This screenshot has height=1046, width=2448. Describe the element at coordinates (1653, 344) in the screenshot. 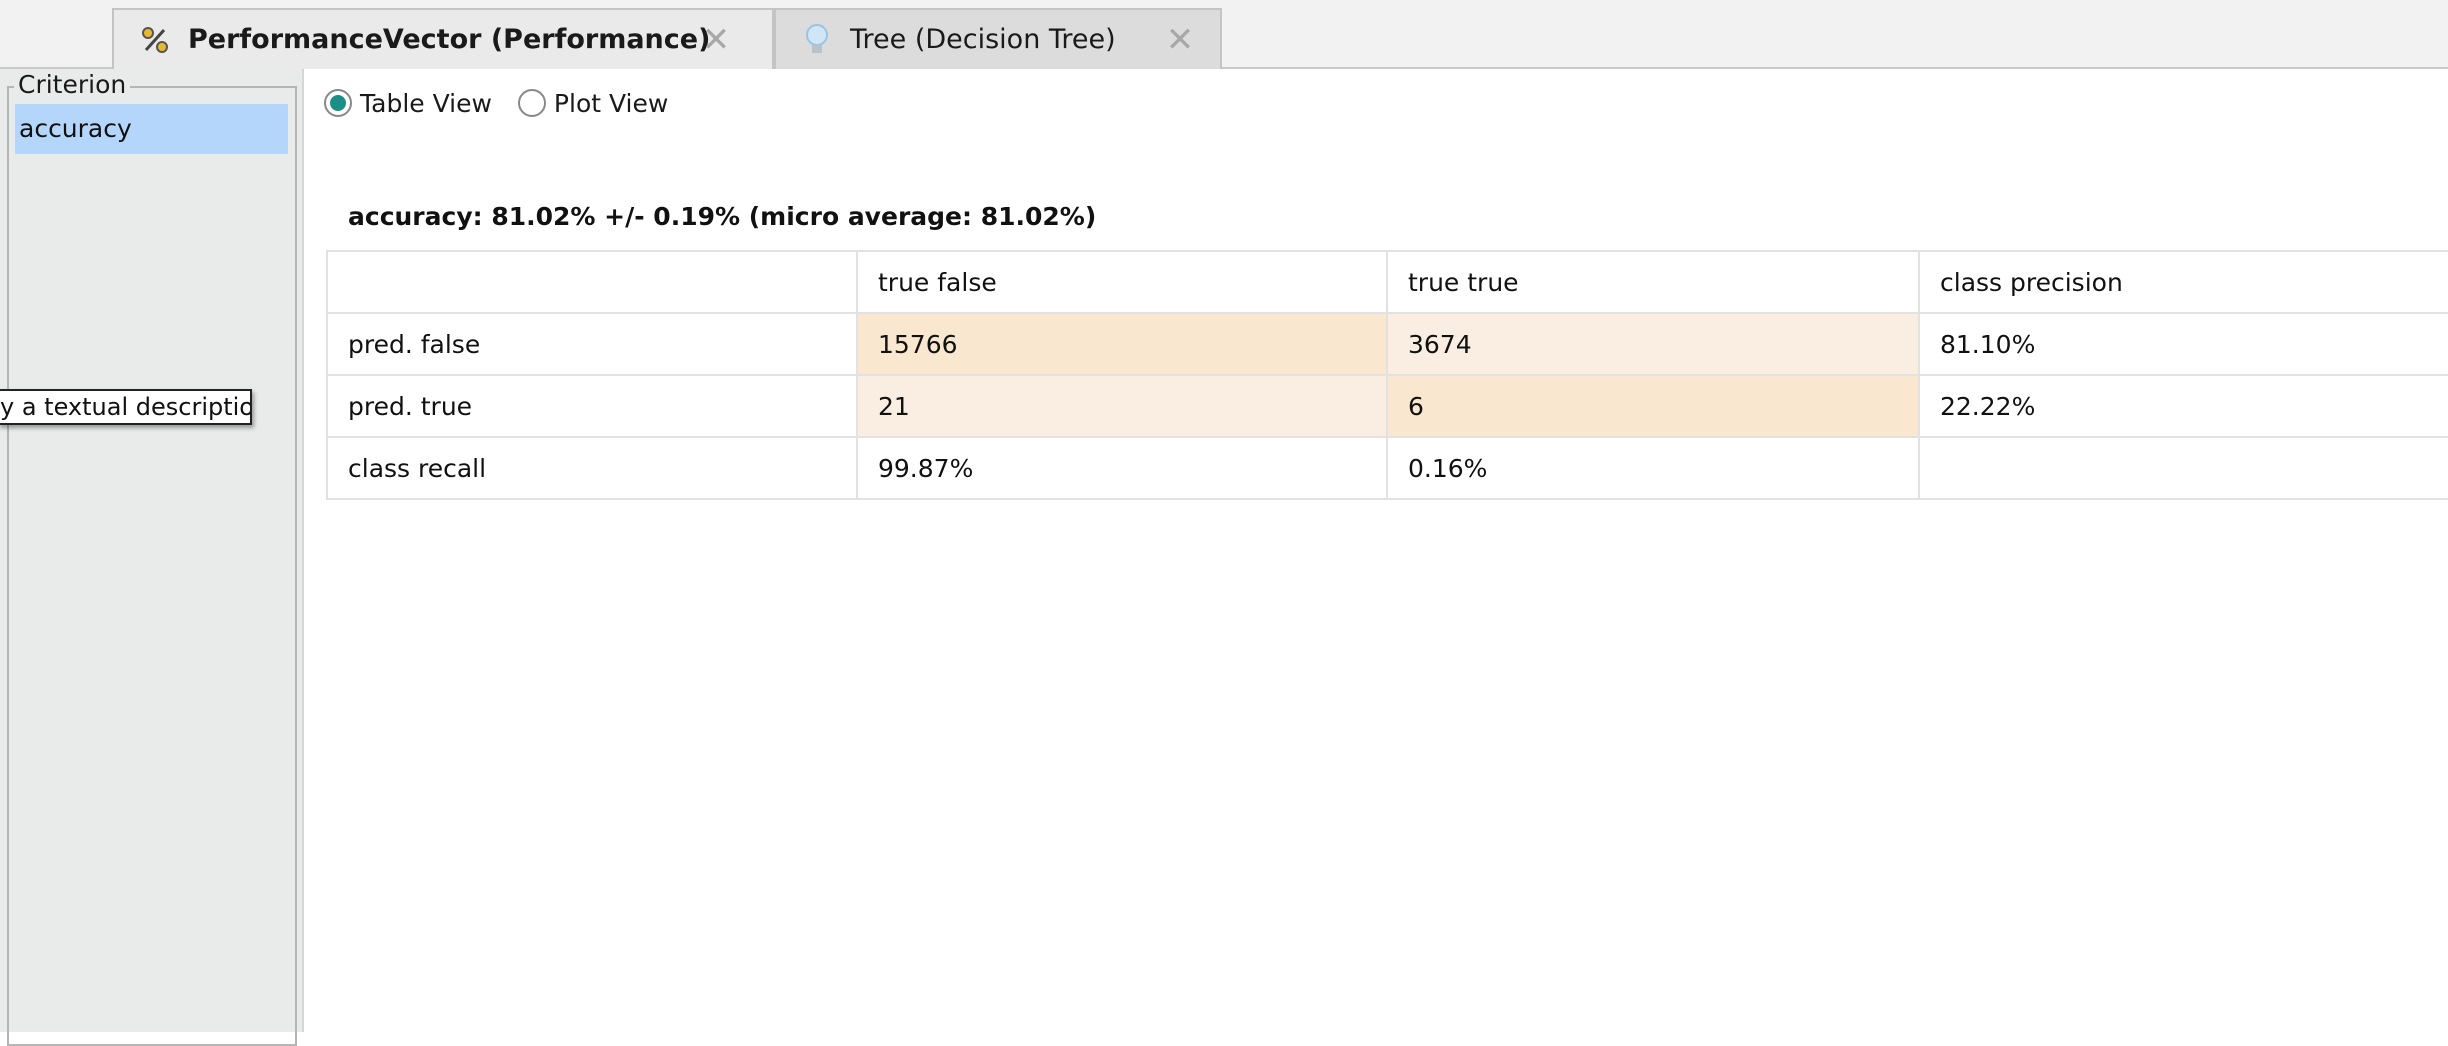

I see `matrix-cell: 3674` at that location.